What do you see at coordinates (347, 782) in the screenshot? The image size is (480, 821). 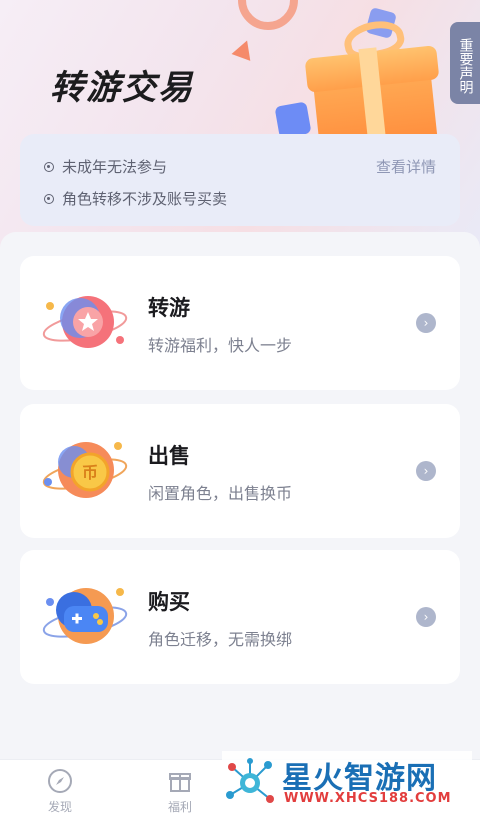 I see `watermark: 星火智游网 WWW.XHCS188.COM` at bounding box center [347, 782].